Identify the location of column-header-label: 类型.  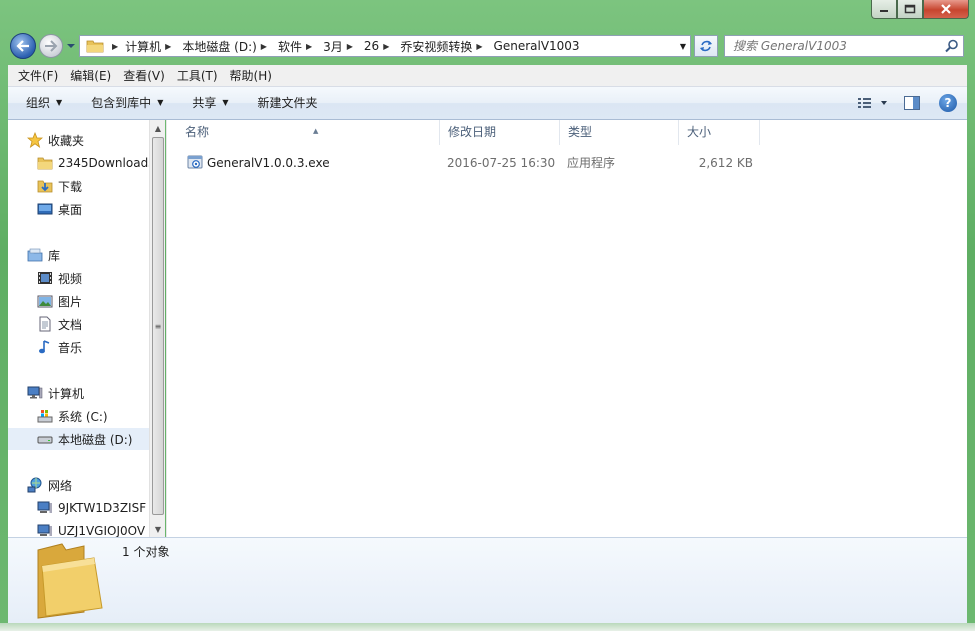
(580, 132).